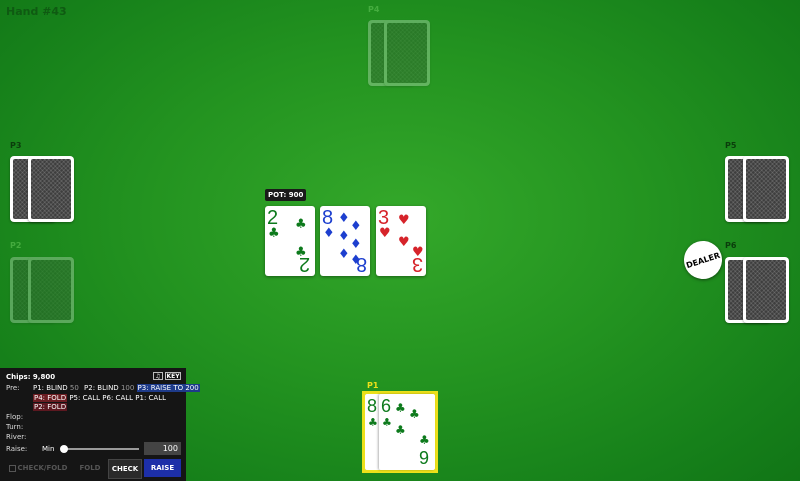 The image size is (800, 481). I want to click on key-button: KEY, so click(173, 376).